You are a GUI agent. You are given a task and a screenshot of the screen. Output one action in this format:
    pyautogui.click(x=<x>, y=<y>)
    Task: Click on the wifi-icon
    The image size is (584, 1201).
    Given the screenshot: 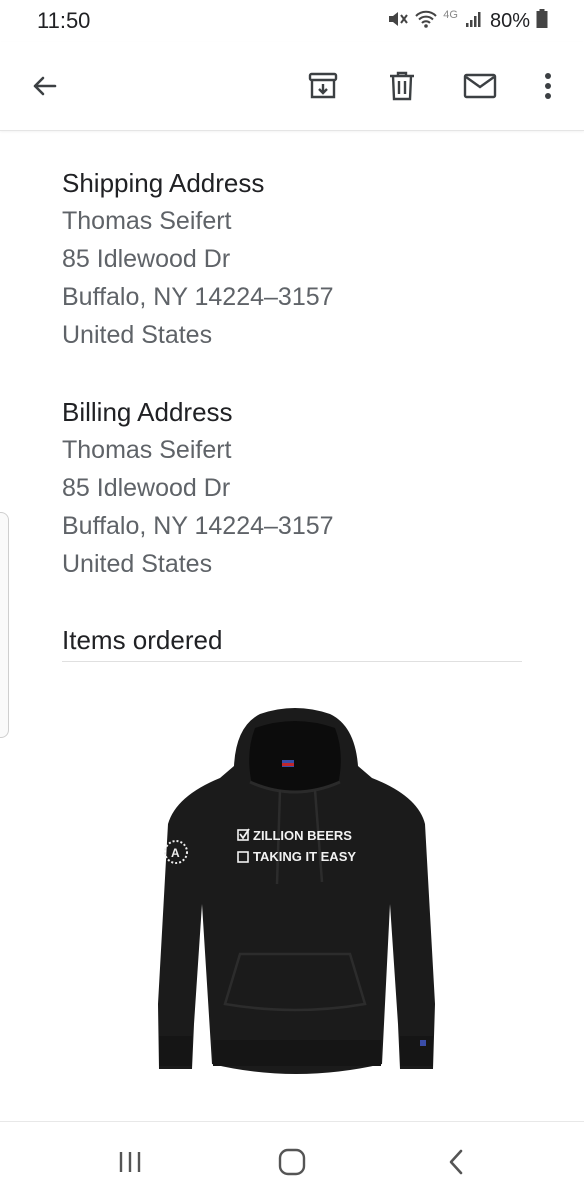 What is the action you would take?
    pyautogui.click(x=426, y=21)
    